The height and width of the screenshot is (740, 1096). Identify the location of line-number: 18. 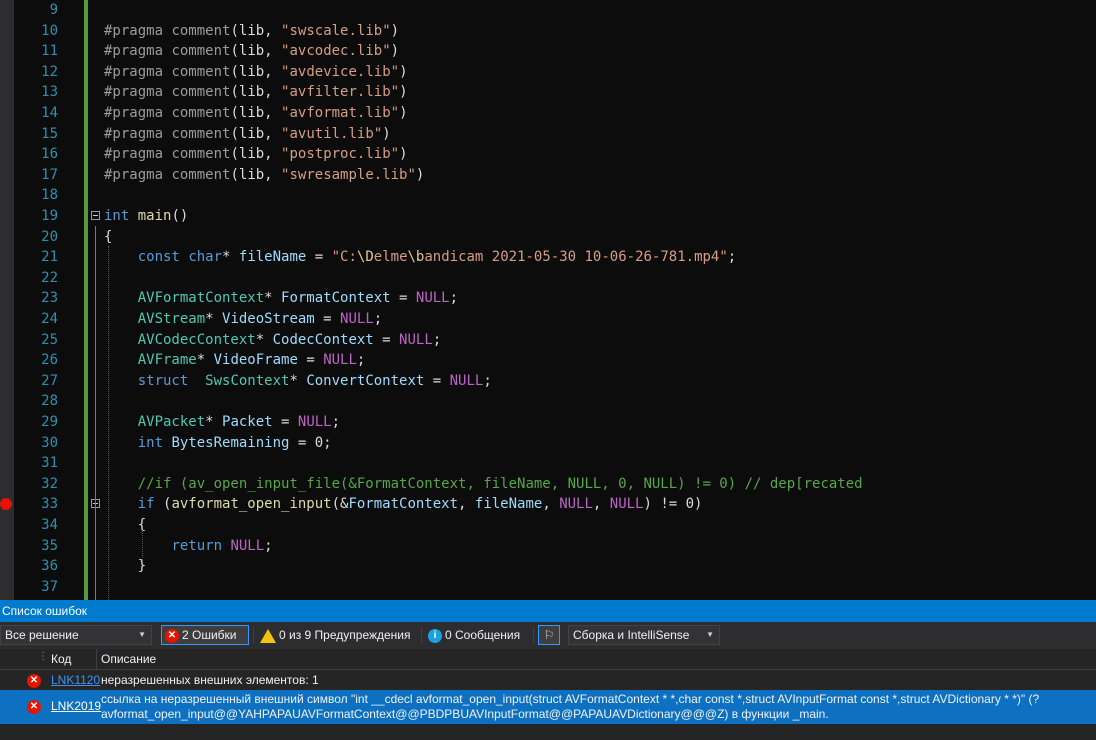
(49, 195).